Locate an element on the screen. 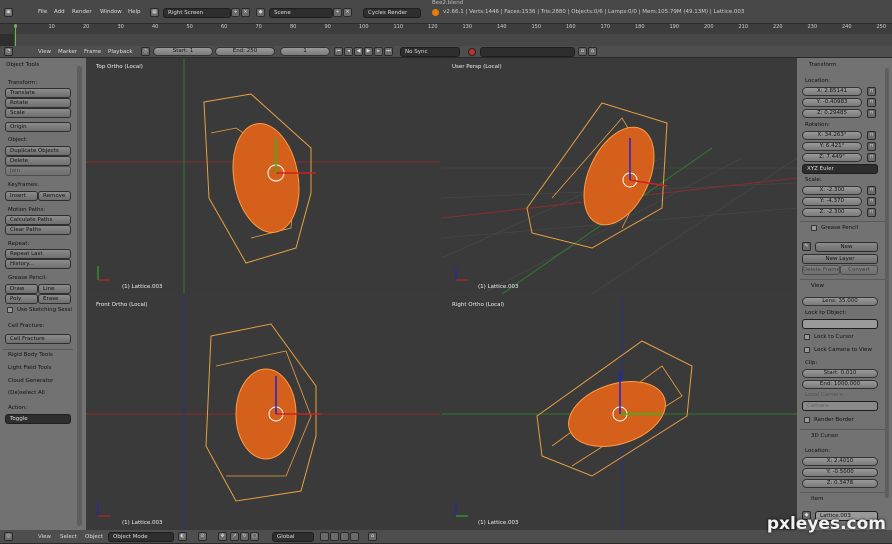 This screenshot has width=892, height=544. menu-add: Add is located at coordinates (59, 12).